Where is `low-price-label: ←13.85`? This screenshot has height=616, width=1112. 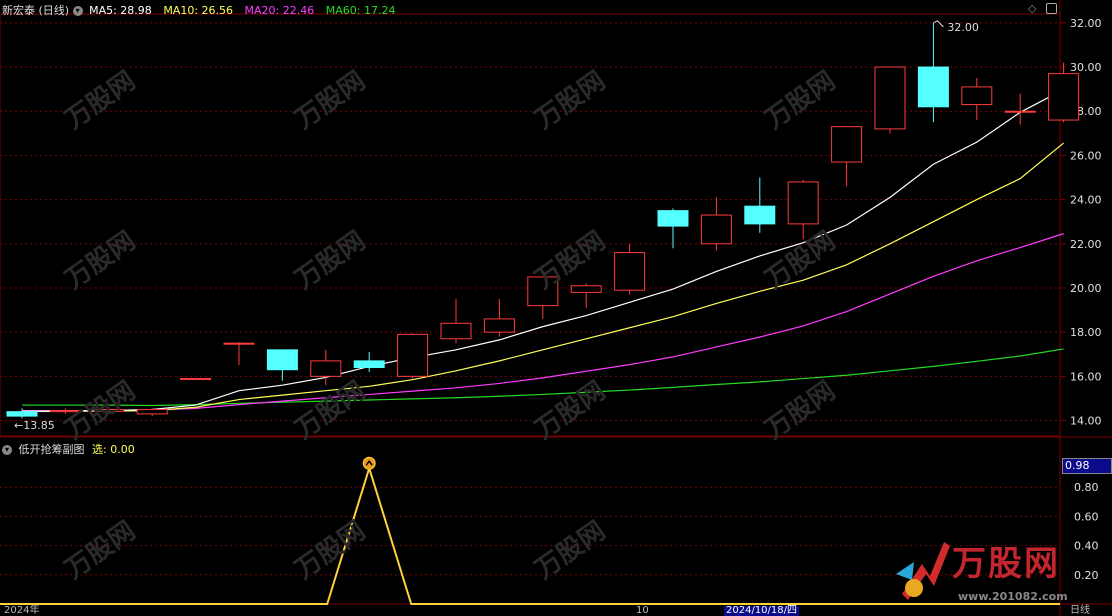
low-price-label: ←13.85 is located at coordinates (34, 425).